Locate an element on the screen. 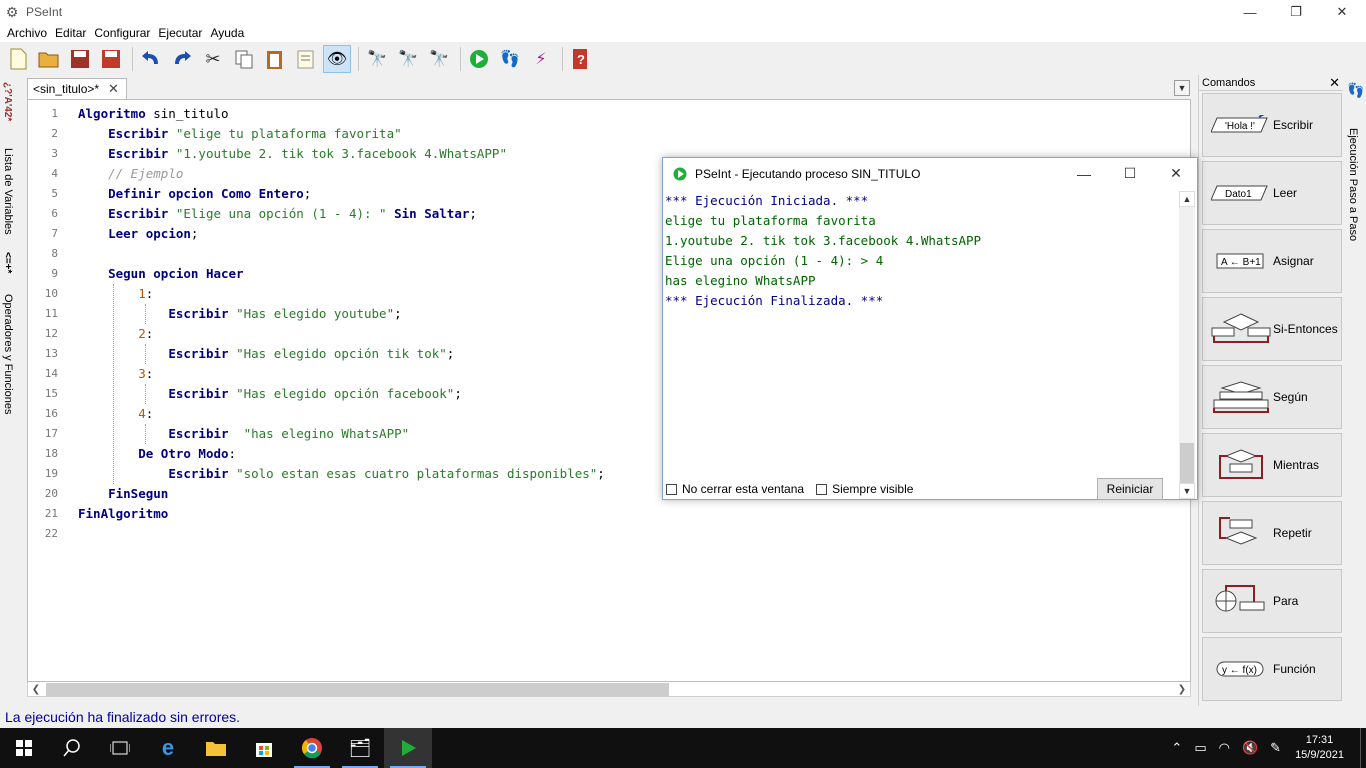 The image size is (1366, 768). always-visible-label: Siempre visible is located at coordinates (873, 489).